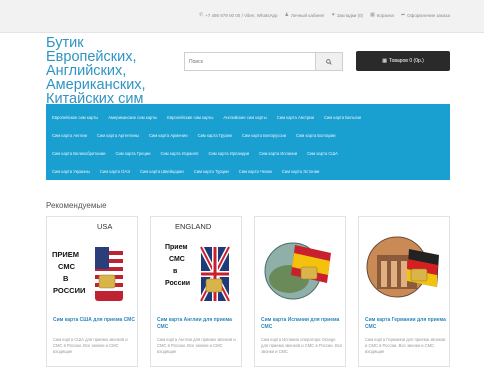  Describe the element at coordinates (228, 153) in the screenshot. I see `menu-item: Сим карта Ирландии` at that location.